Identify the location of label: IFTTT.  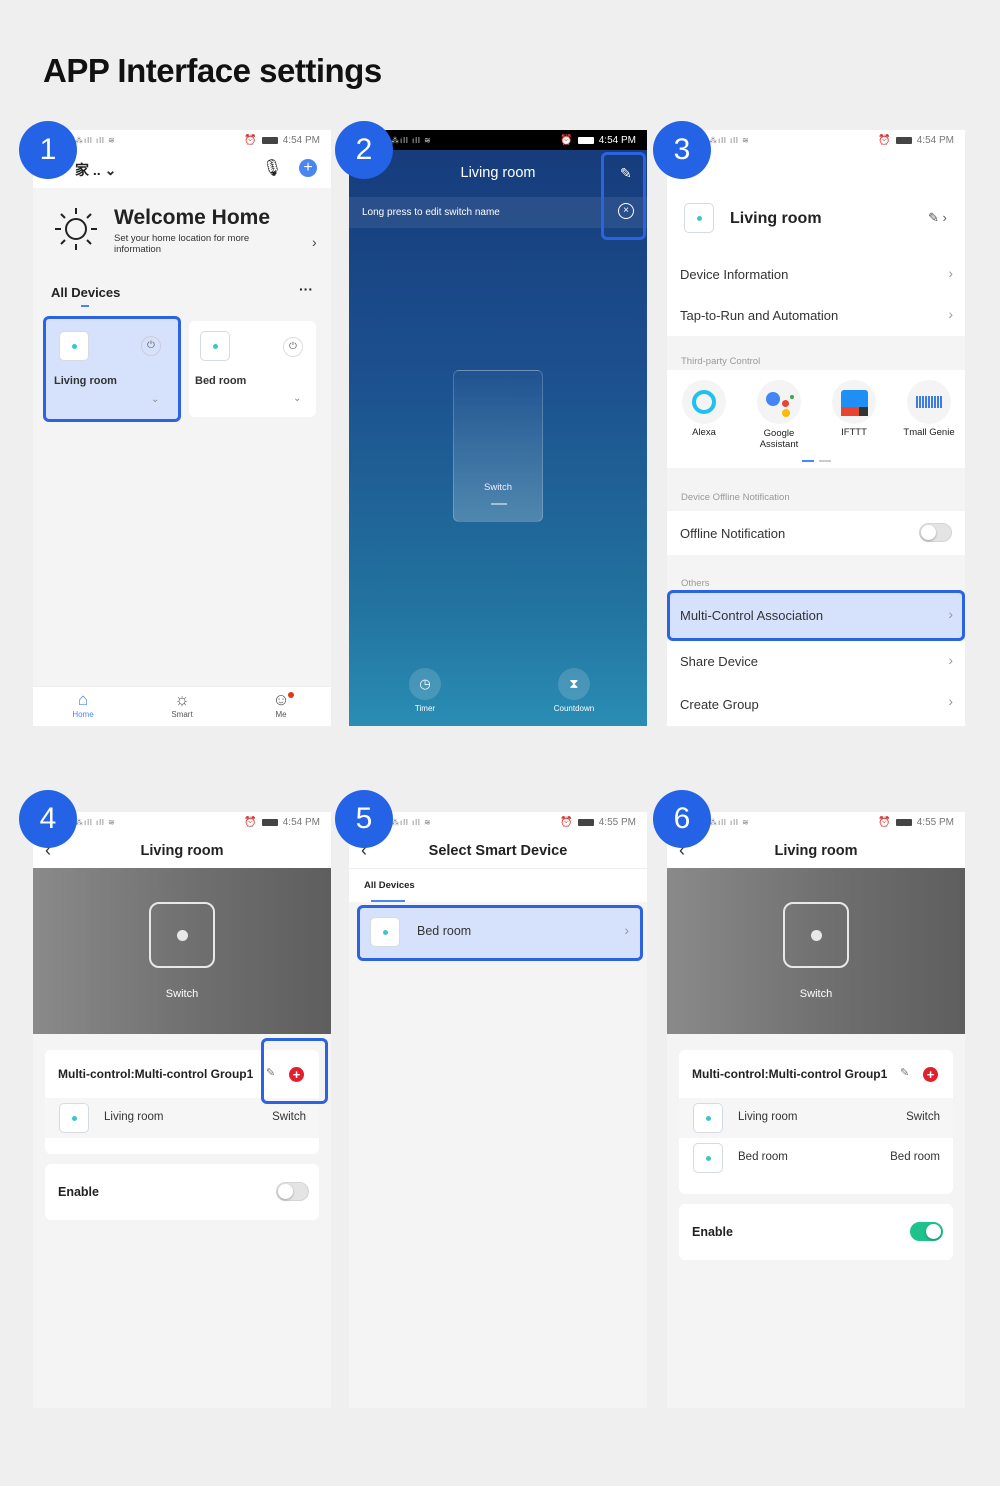
(854, 432).